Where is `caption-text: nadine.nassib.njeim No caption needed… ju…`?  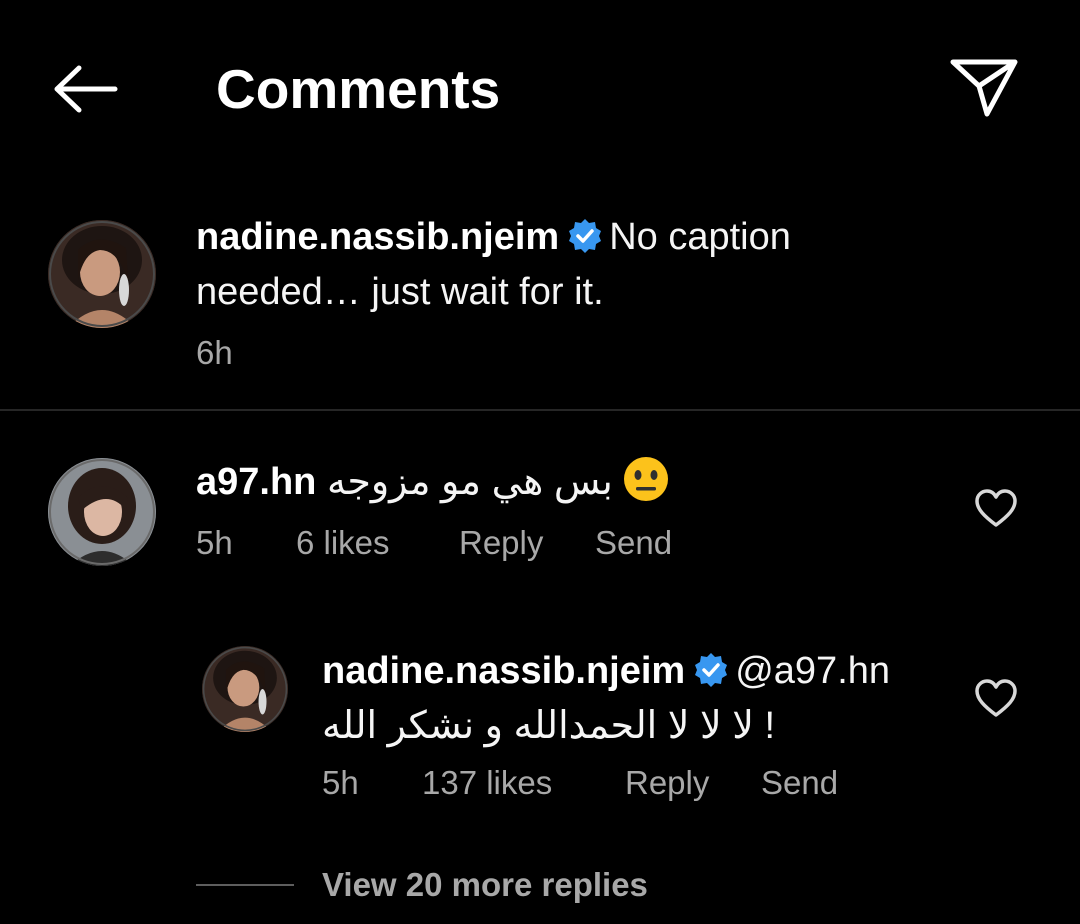 caption-text: nadine.nassib.njeim No caption needed… ju… is located at coordinates (546, 264).